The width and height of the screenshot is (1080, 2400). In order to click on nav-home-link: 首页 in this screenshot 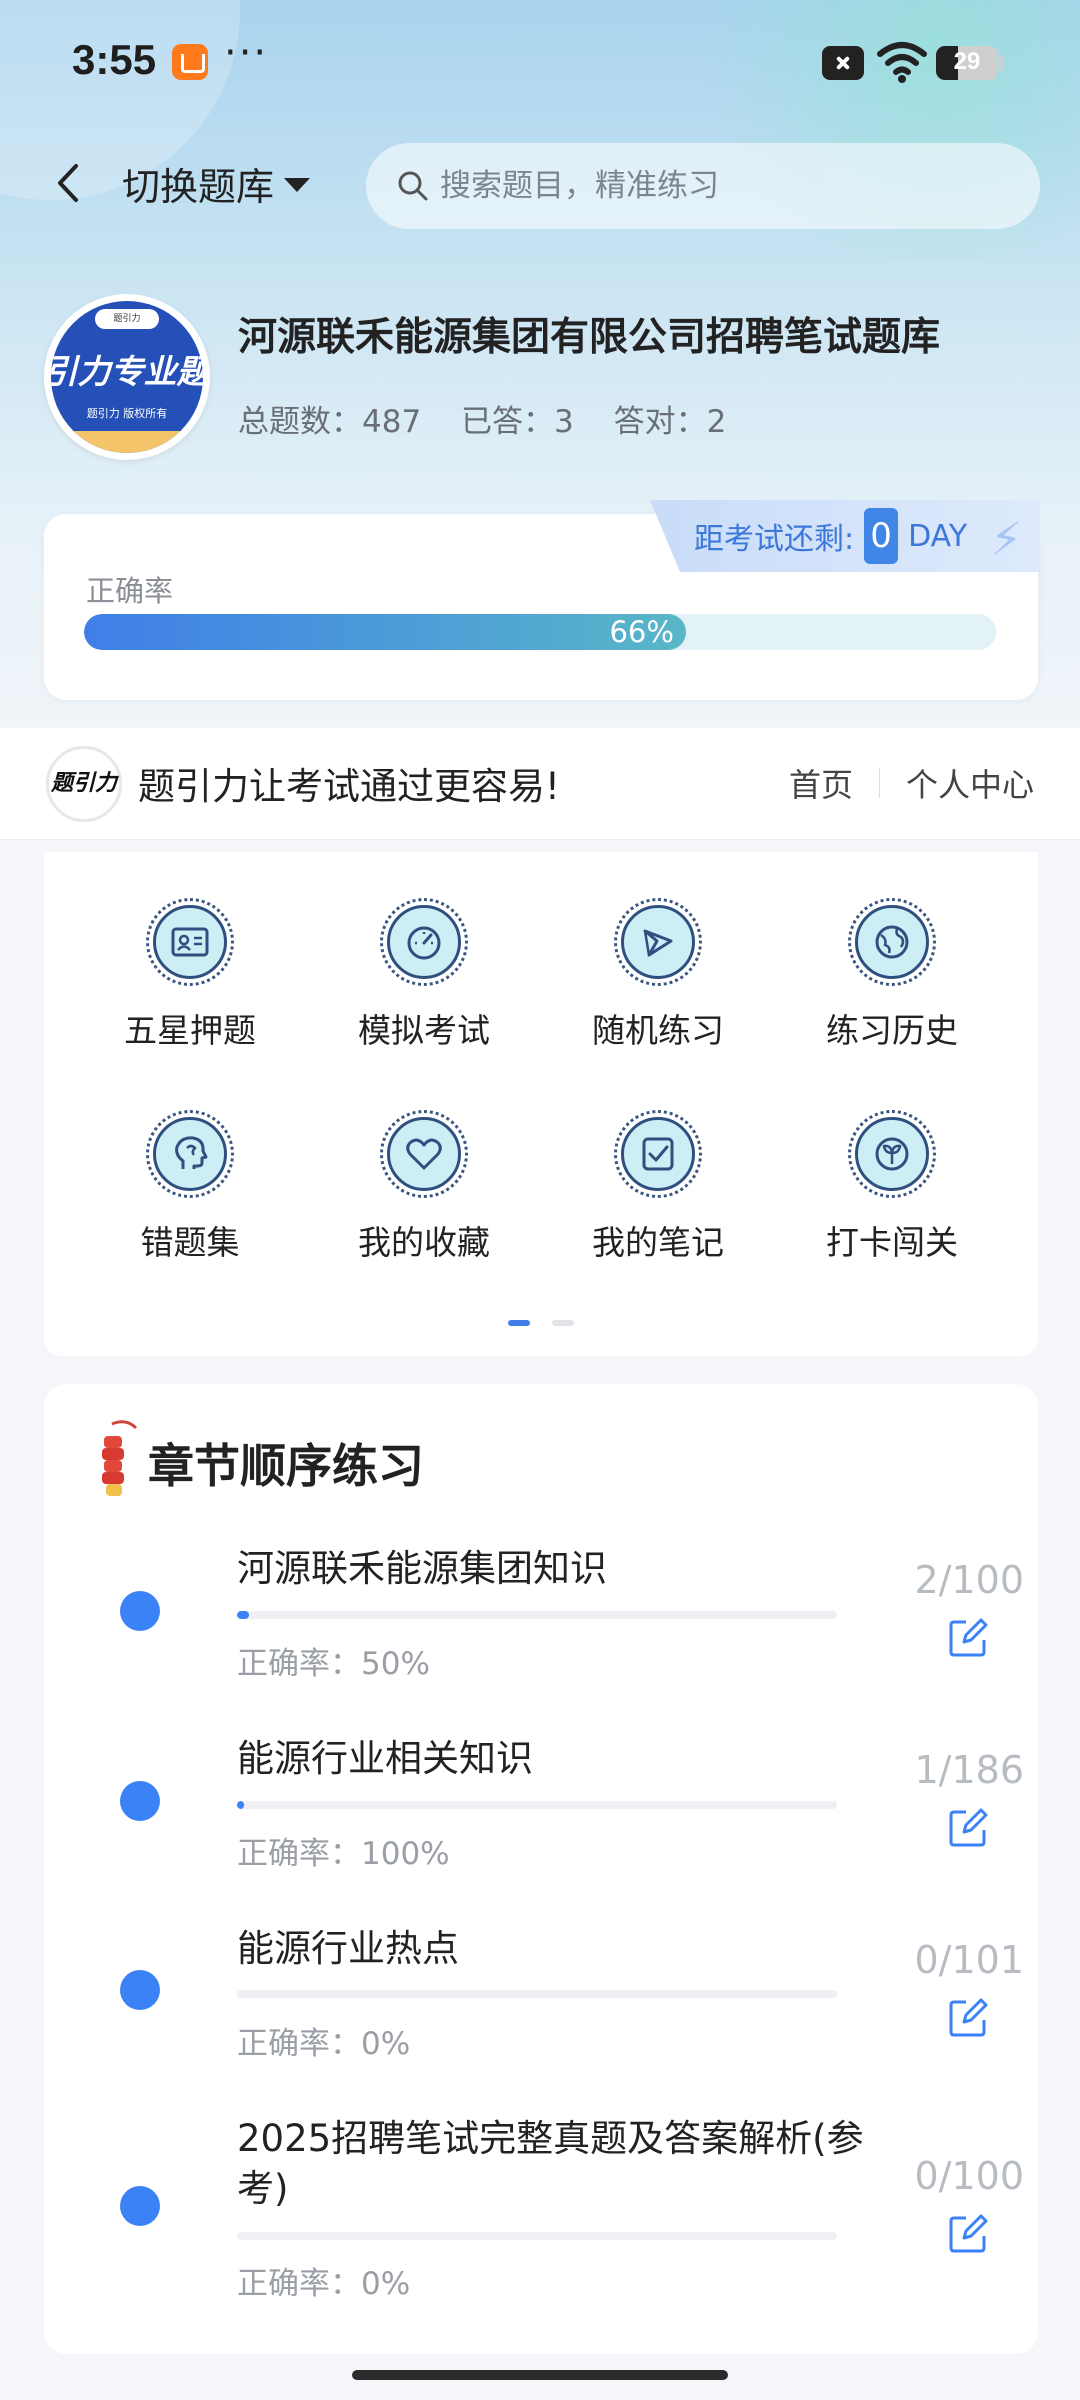, I will do `click(821, 783)`.